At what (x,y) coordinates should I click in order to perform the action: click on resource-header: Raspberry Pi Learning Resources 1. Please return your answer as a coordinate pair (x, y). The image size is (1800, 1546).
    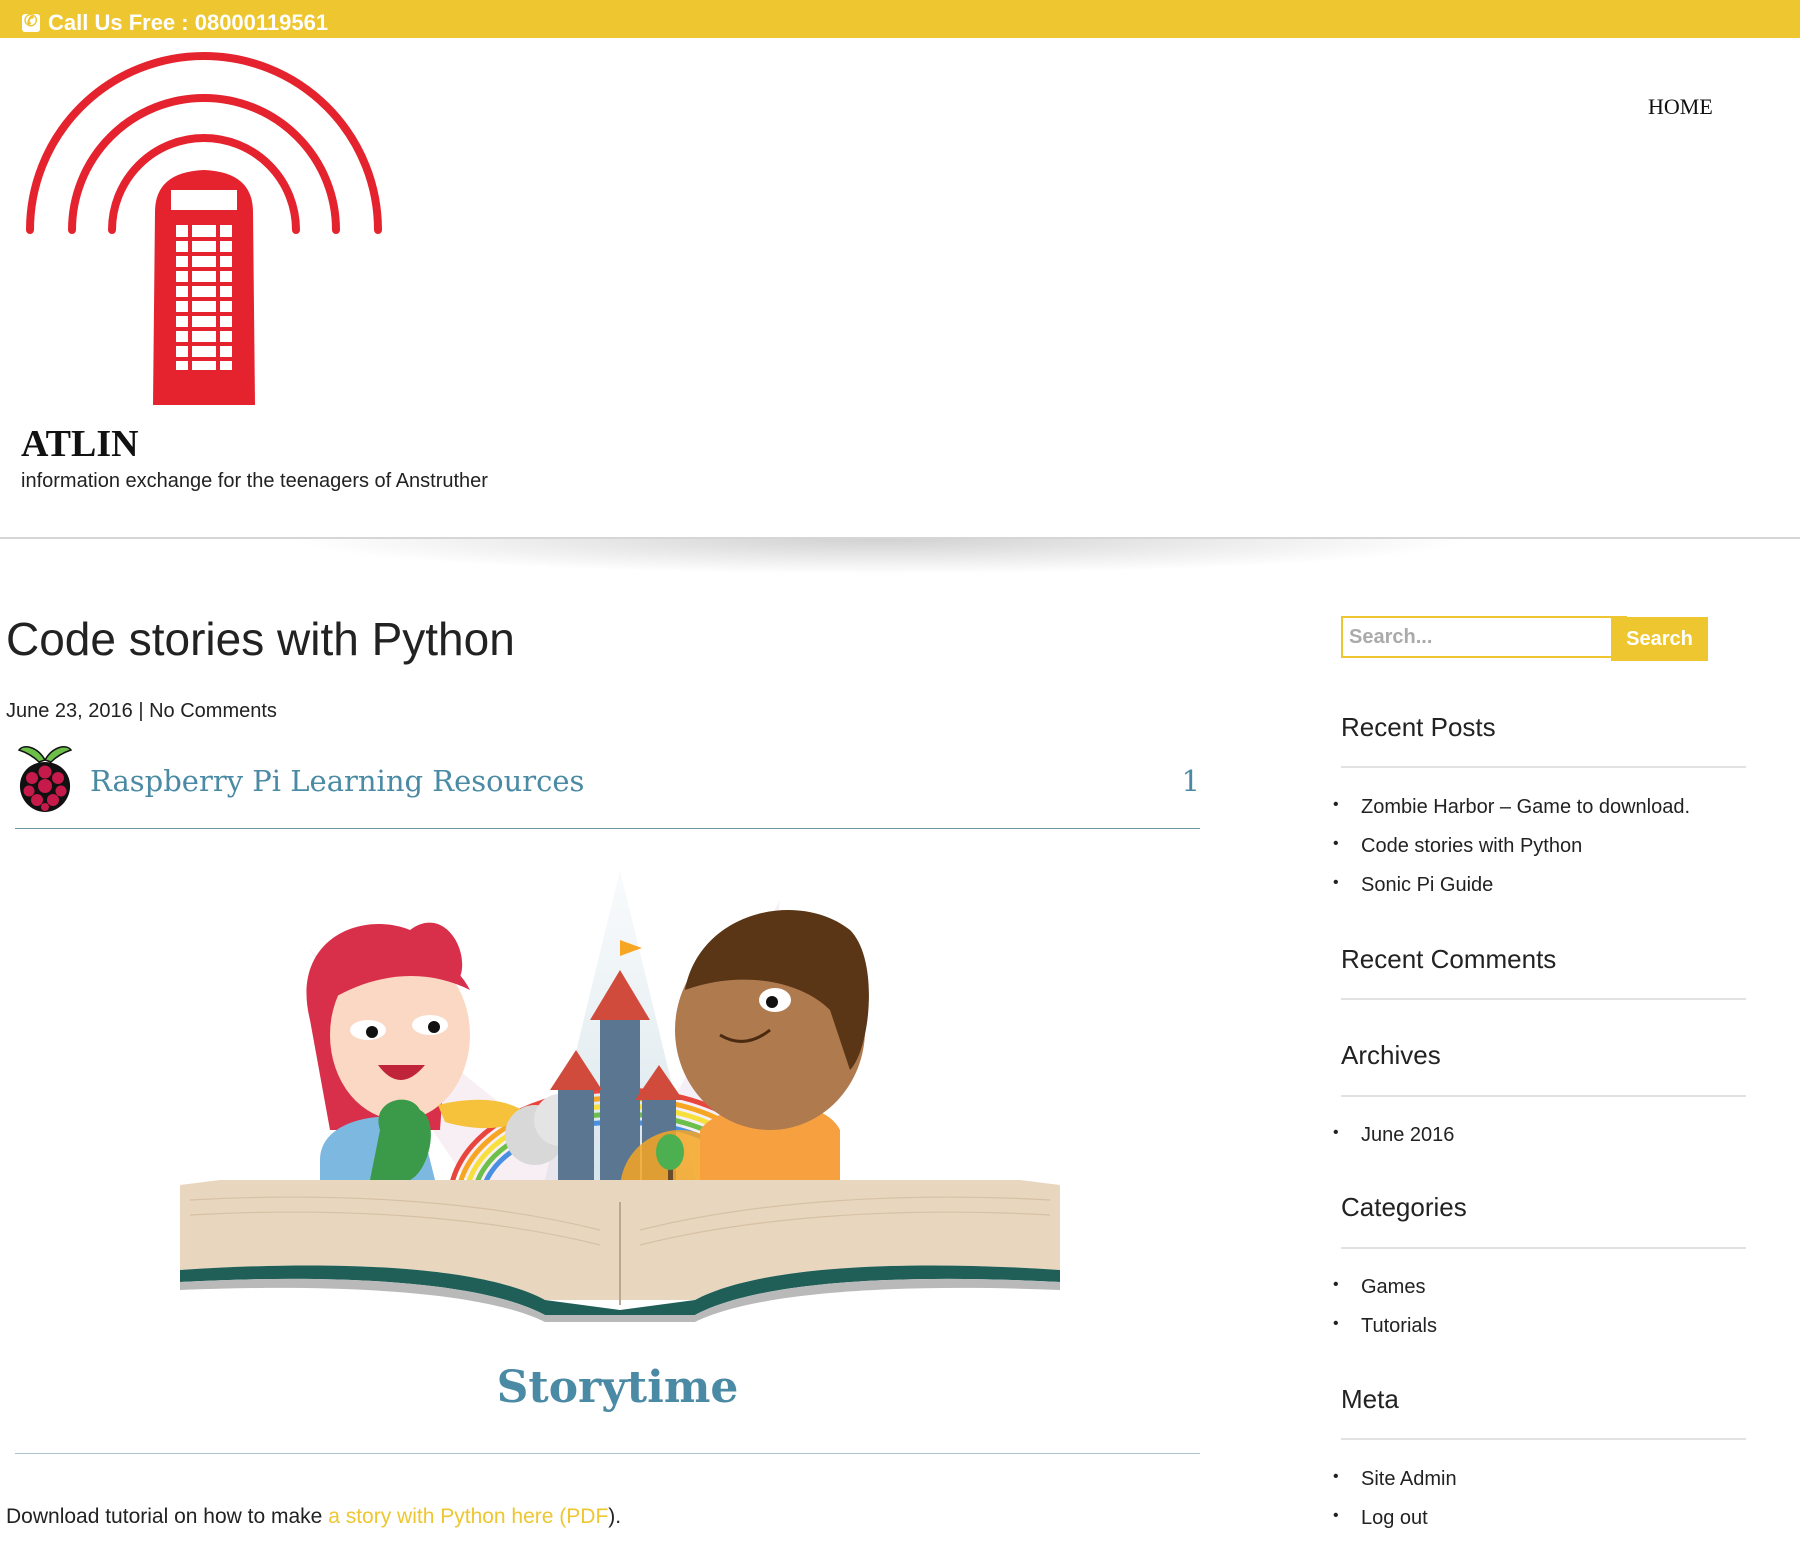
    Looking at the image, I should click on (607, 783).